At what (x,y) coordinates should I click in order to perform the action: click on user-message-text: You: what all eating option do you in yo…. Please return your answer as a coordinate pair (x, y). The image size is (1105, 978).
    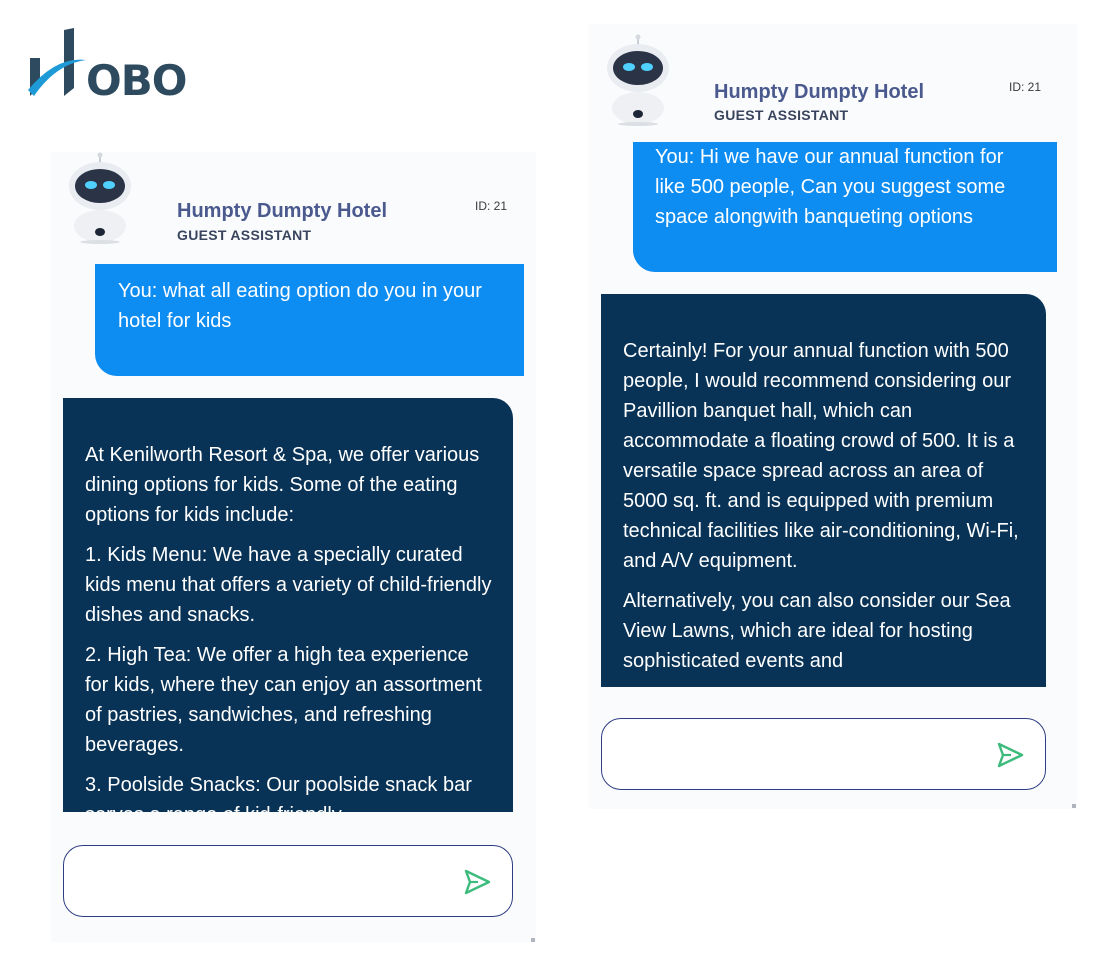
    Looking at the image, I should click on (300, 306).